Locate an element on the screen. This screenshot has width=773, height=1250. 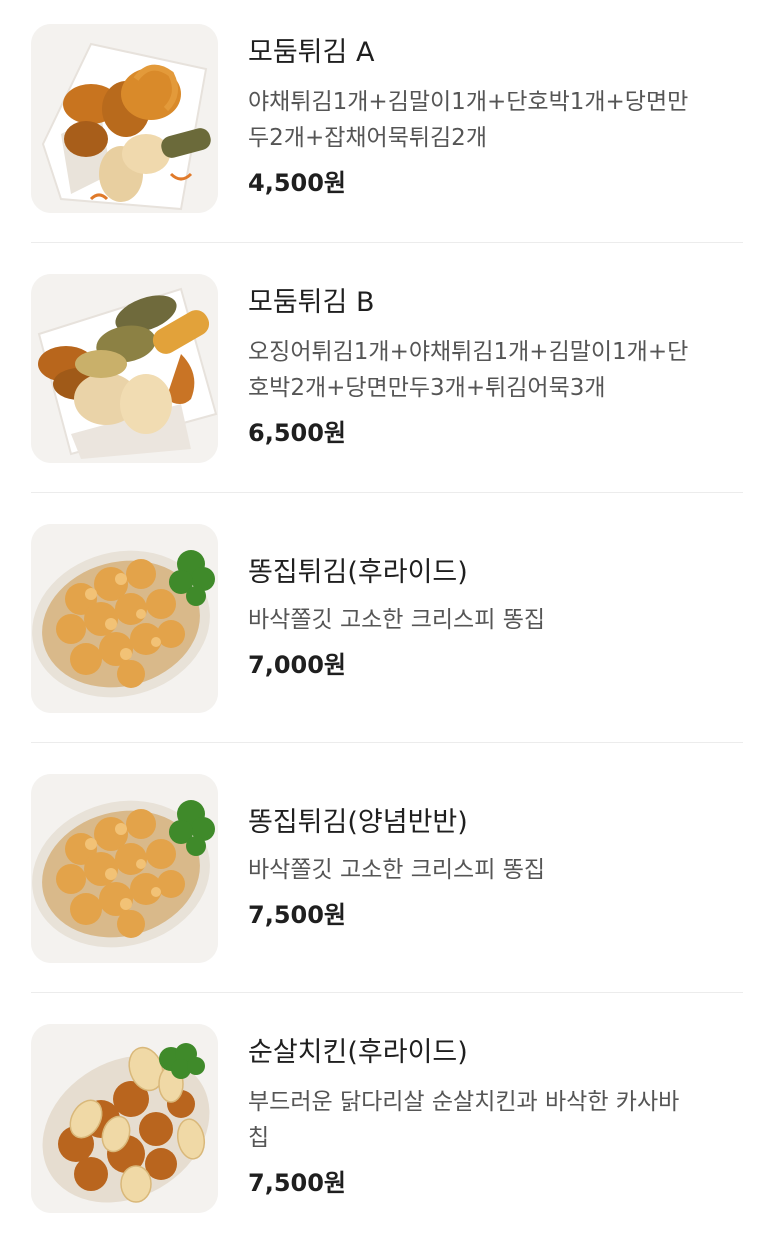
menu-item-name: 모둠튀김 B is located at coordinates (311, 302).